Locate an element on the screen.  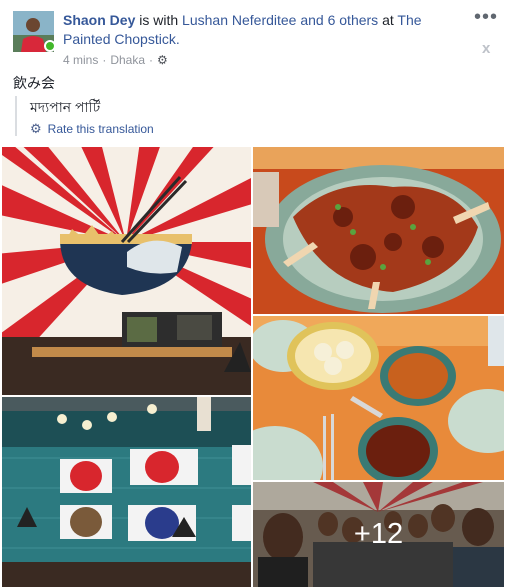
more-photos-count: +12 is located at coordinates (378, 534).